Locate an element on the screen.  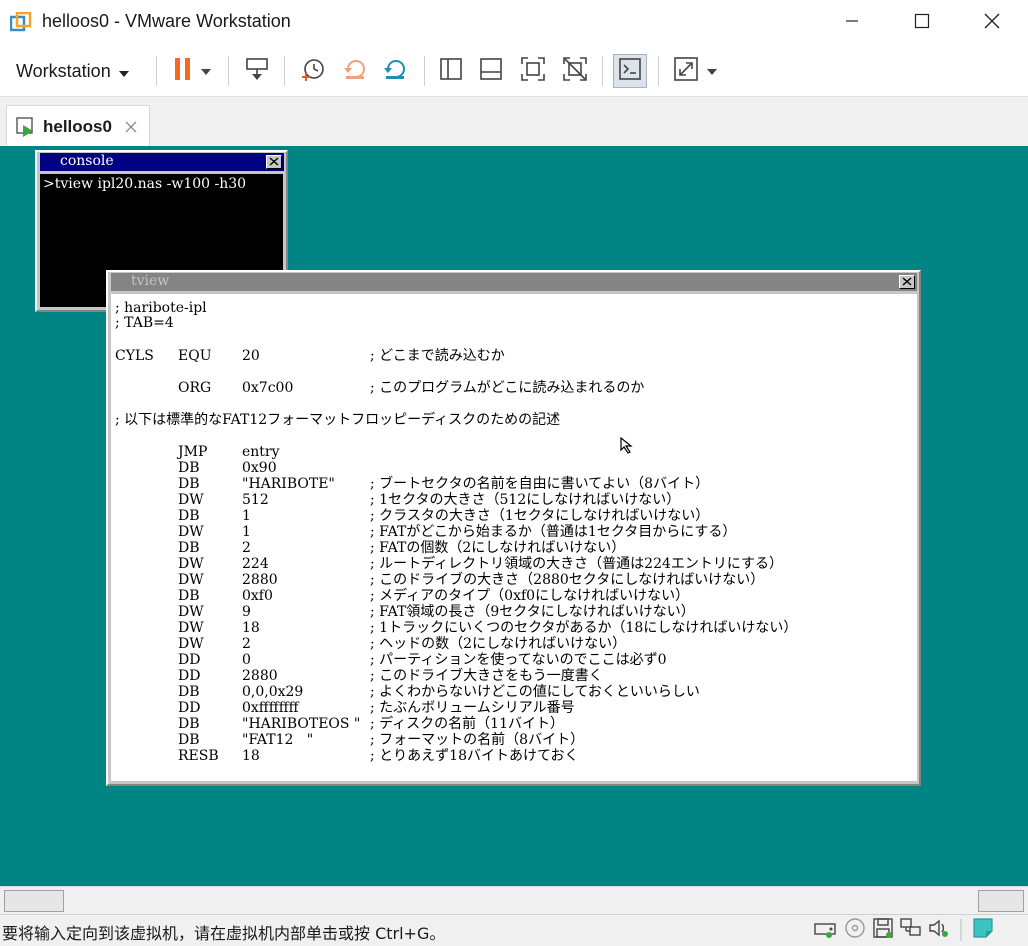
code-comment: ; よくわからないけどこの値にしておくといいらしい is located at coordinates (535, 692).